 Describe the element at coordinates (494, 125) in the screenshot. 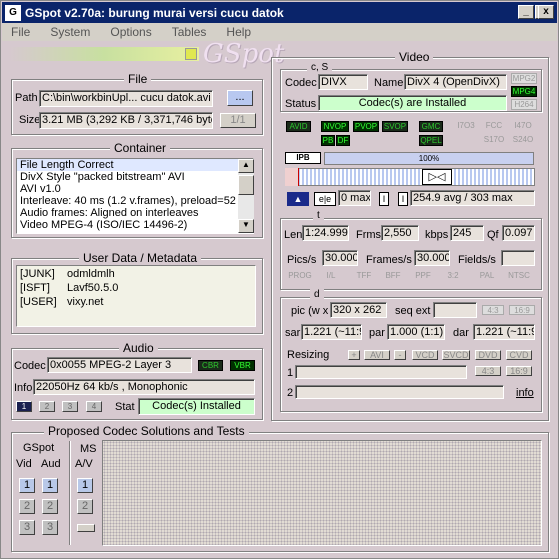

I see `fcc-tag: FCC` at that location.